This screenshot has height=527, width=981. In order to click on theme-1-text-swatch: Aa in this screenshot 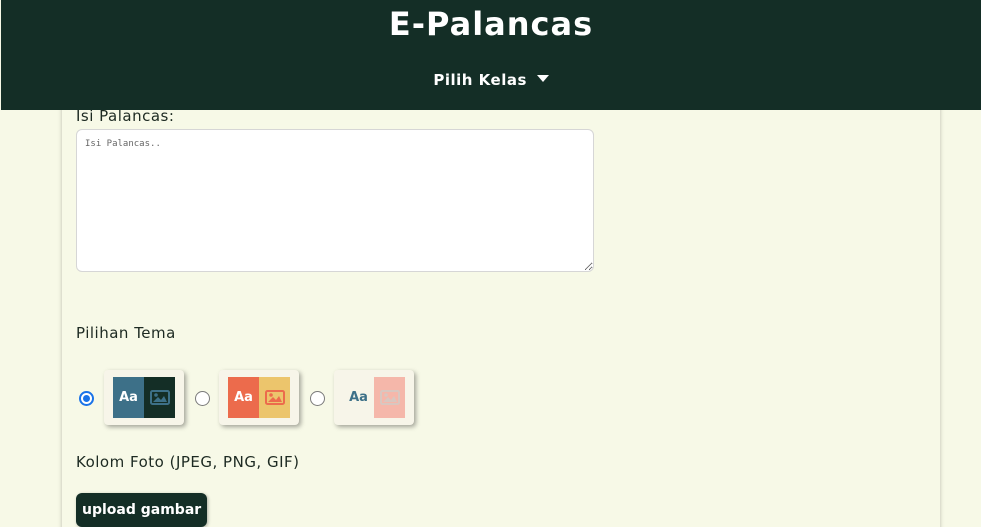, I will do `click(128, 397)`.